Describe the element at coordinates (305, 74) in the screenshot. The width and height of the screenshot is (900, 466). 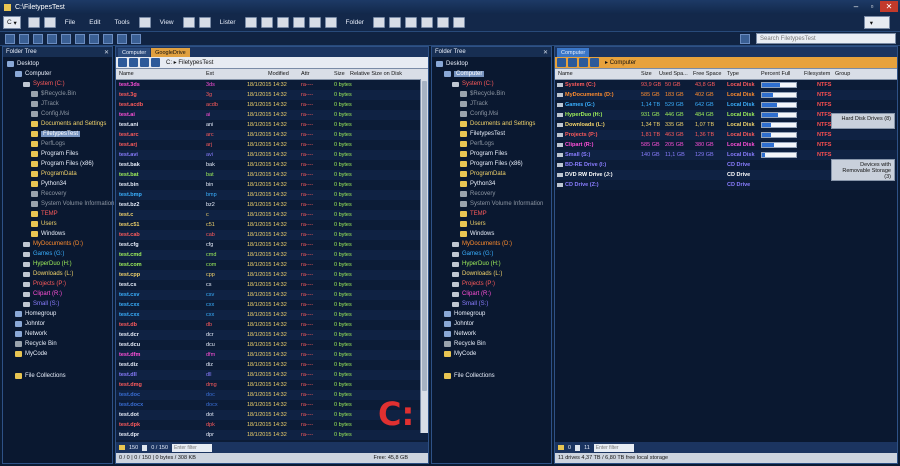
I see `col-attr: Attr` at that location.